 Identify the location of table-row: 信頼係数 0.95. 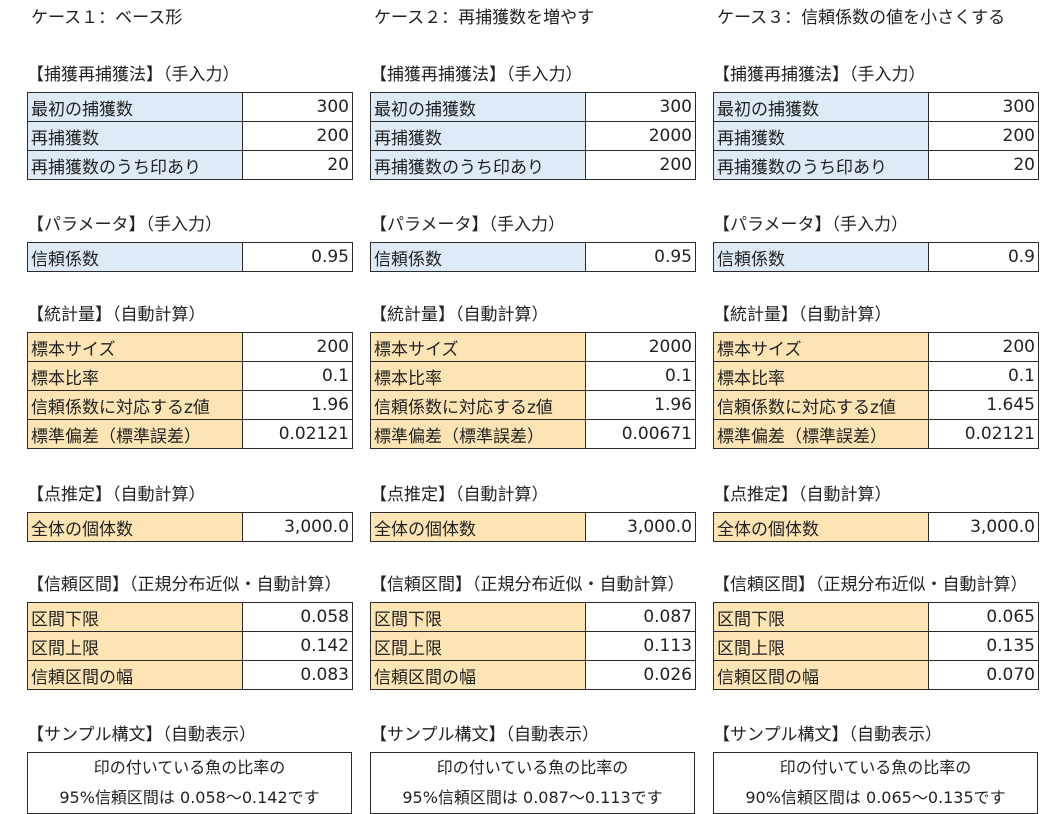
(190, 257).